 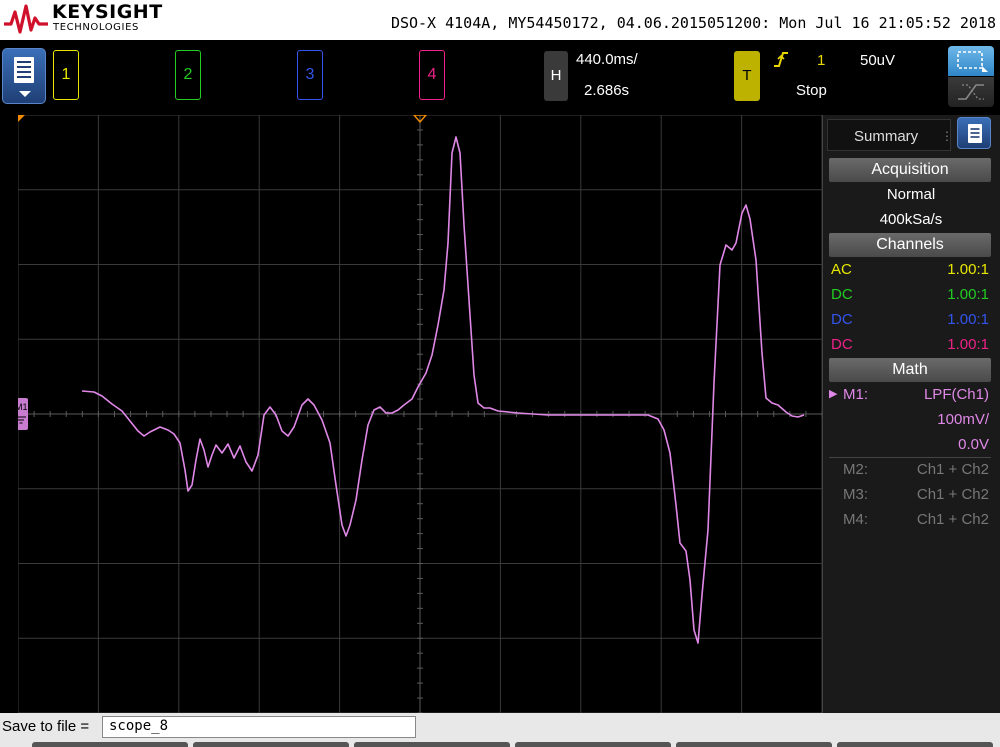 What do you see at coordinates (781, 59) in the screenshot?
I see `rising-edge-icon` at bounding box center [781, 59].